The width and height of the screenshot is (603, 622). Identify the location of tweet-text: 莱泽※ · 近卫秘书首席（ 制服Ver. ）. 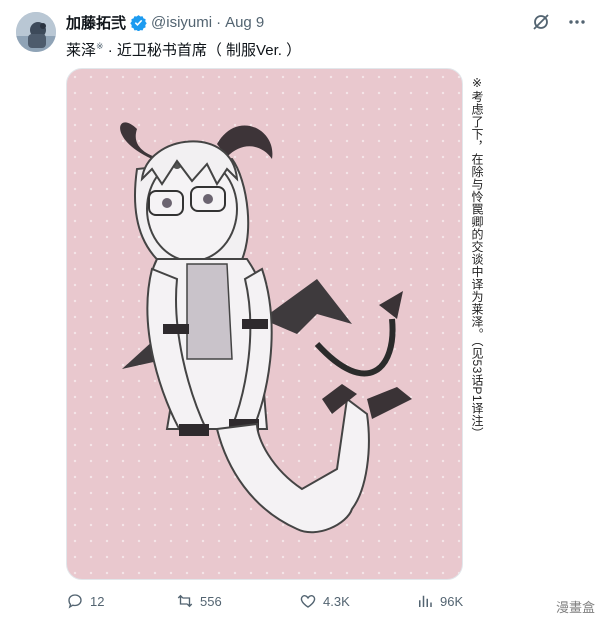
(183, 48).